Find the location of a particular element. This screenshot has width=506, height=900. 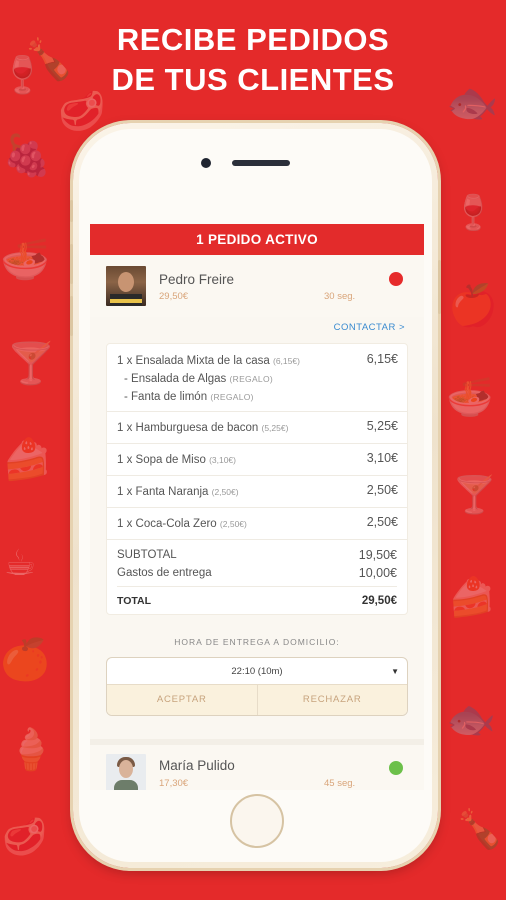

active-orders-bar: 1 PEDIDO ACTIVO is located at coordinates (257, 239).